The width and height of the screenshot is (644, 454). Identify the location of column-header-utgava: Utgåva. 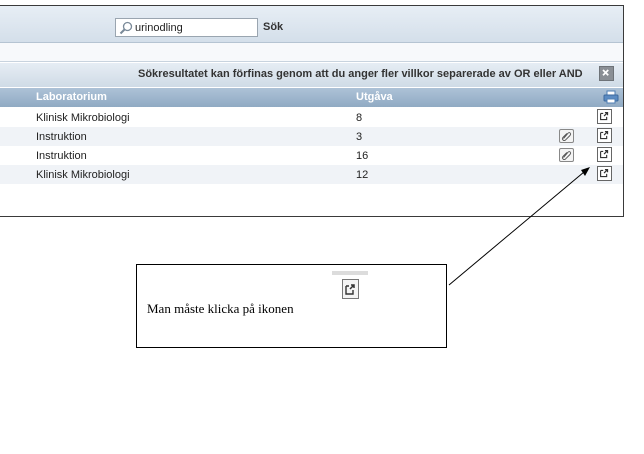
(374, 97).